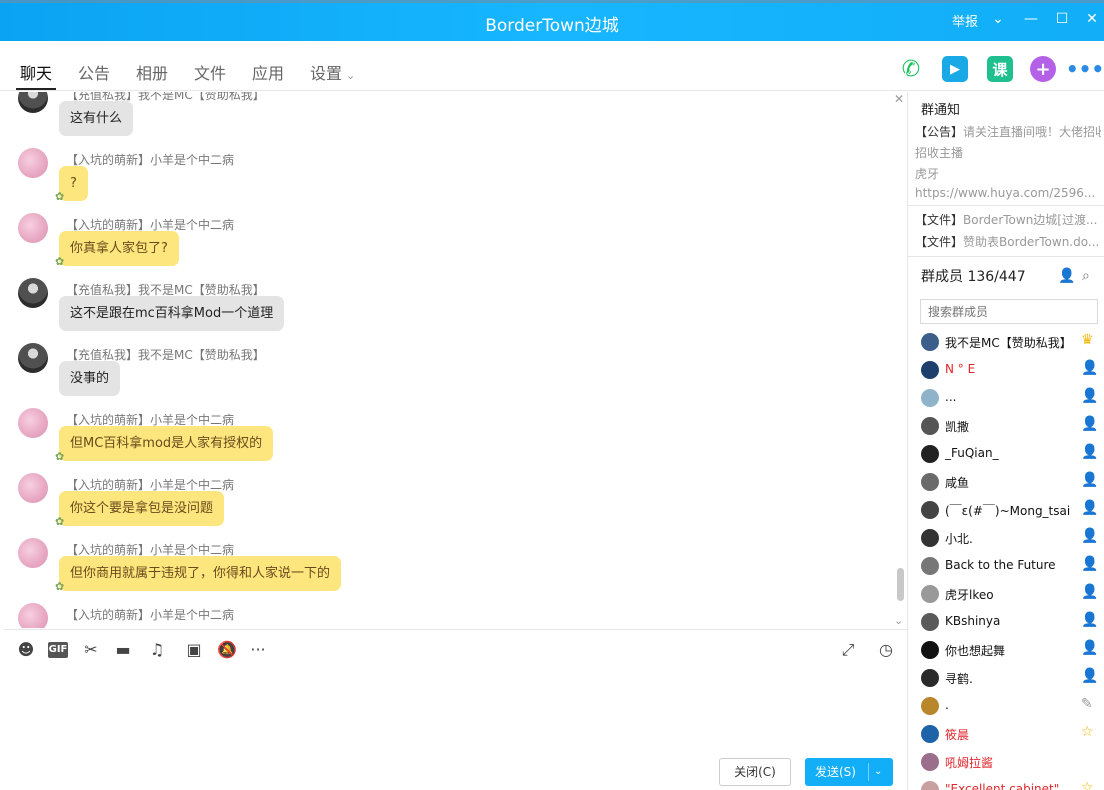  What do you see at coordinates (1085, 69) in the screenshot?
I see `more-icon: •••` at bounding box center [1085, 69].